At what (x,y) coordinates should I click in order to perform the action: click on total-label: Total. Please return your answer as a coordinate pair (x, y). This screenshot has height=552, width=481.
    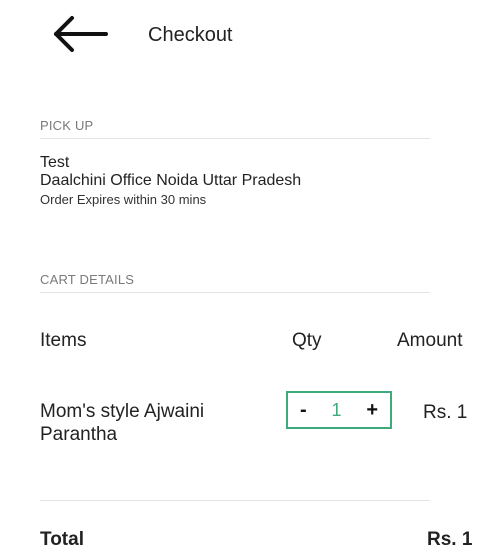
    Looking at the image, I should click on (62, 539).